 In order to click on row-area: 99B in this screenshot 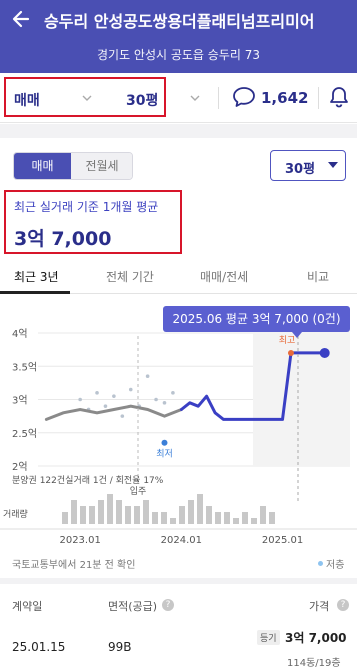, I will do `click(120, 647)`.